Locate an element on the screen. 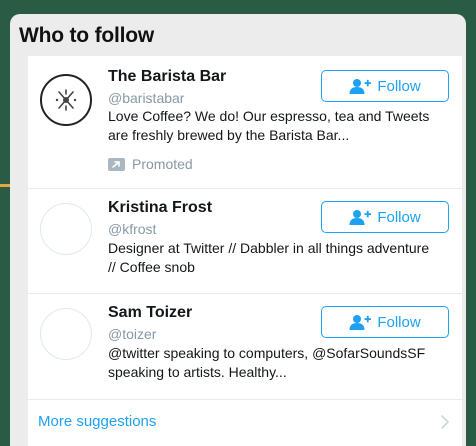  card-title: Who to follow is located at coordinates (87, 35).